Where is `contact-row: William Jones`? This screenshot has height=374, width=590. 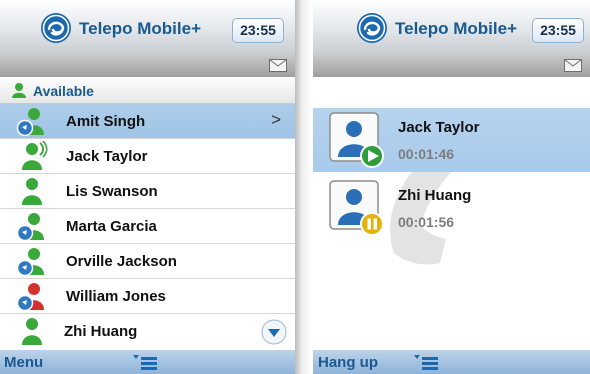 contact-row: William Jones is located at coordinates (147, 296).